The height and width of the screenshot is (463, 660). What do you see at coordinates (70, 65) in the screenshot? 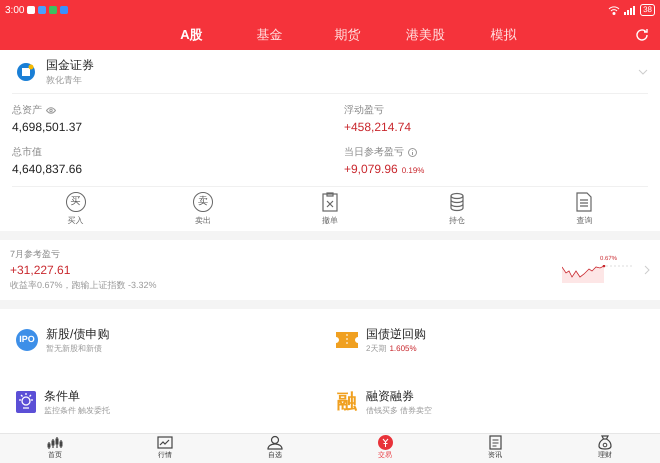
I see `broker-name: 国金证券` at bounding box center [70, 65].